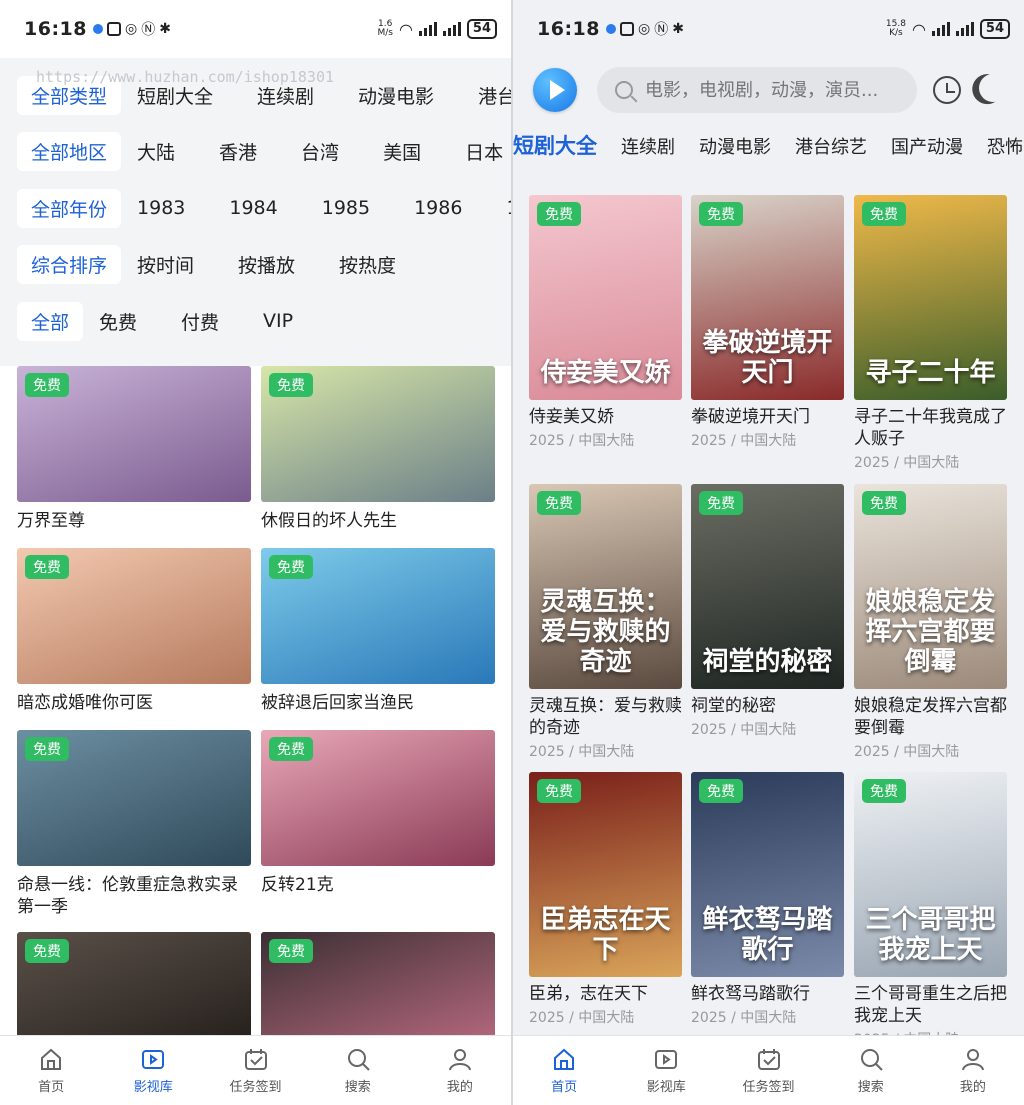  I want to click on video-title: 反转21克, so click(297, 885).